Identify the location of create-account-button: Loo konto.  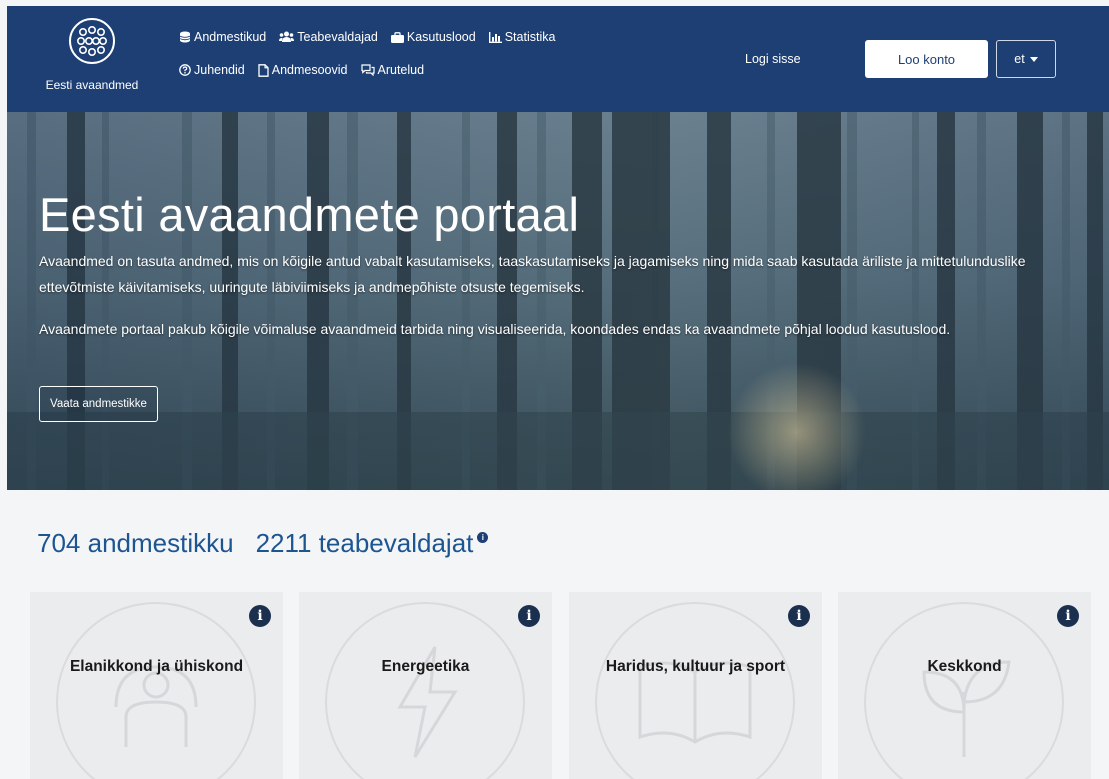
(926, 59).